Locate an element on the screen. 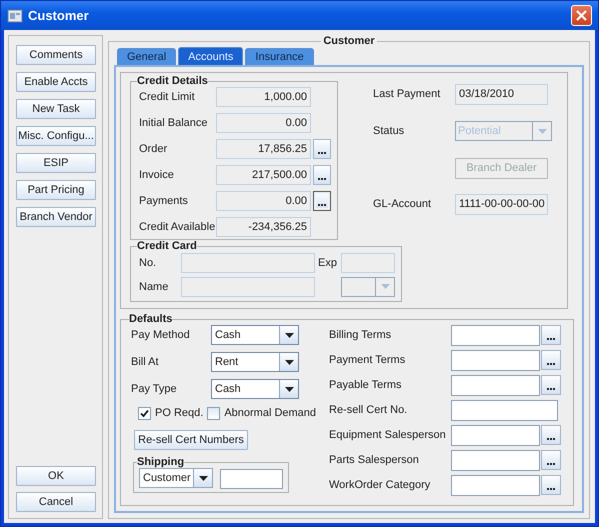 This screenshot has width=599, height=527. field-label: Credit Available is located at coordinates (177, 227).